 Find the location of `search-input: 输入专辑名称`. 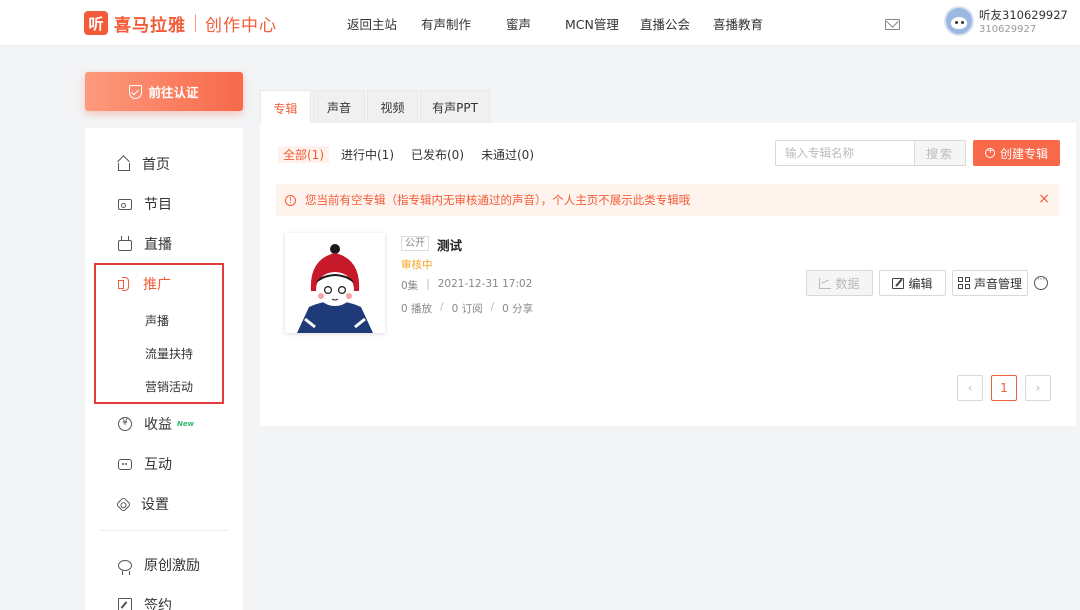

search-input: 输入专辑名称 is located at coordinates (845, 153).